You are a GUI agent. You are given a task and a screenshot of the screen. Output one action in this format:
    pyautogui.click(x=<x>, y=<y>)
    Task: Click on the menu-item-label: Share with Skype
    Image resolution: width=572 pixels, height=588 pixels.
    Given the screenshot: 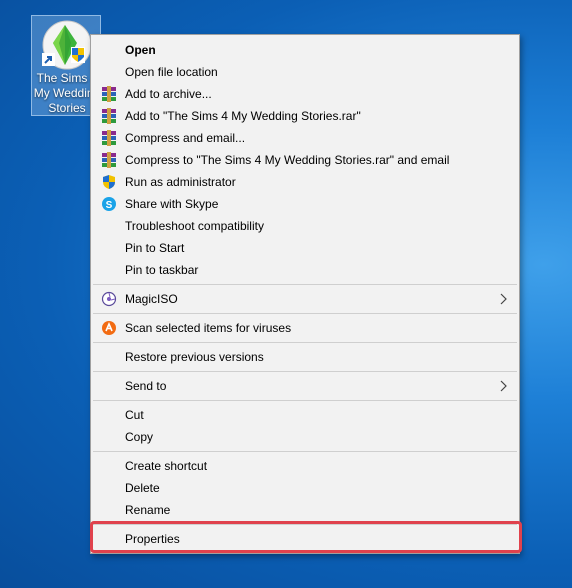 What is the action you would take?
    pyautogui.click(x=172, y=204)
    